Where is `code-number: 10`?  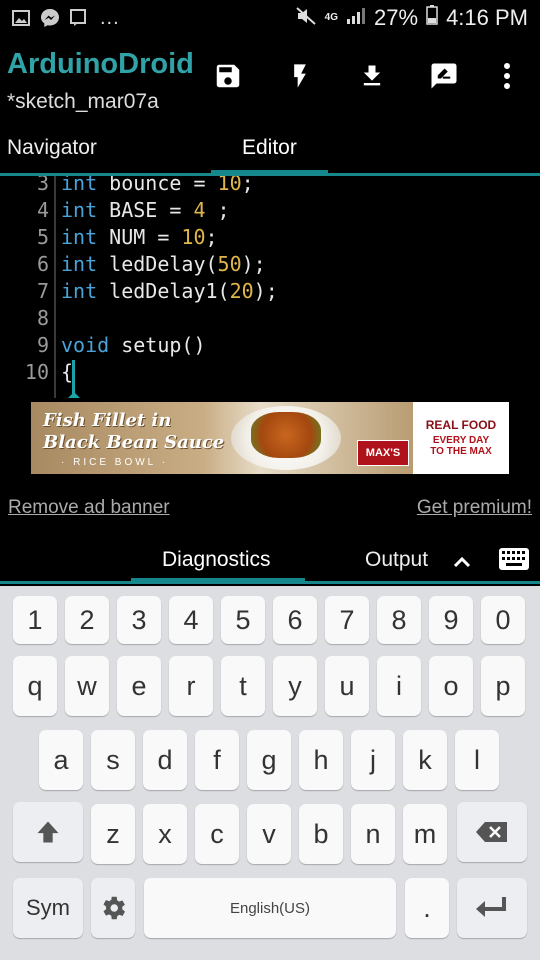 code-number: 10 is located at coordinates (229, 185).